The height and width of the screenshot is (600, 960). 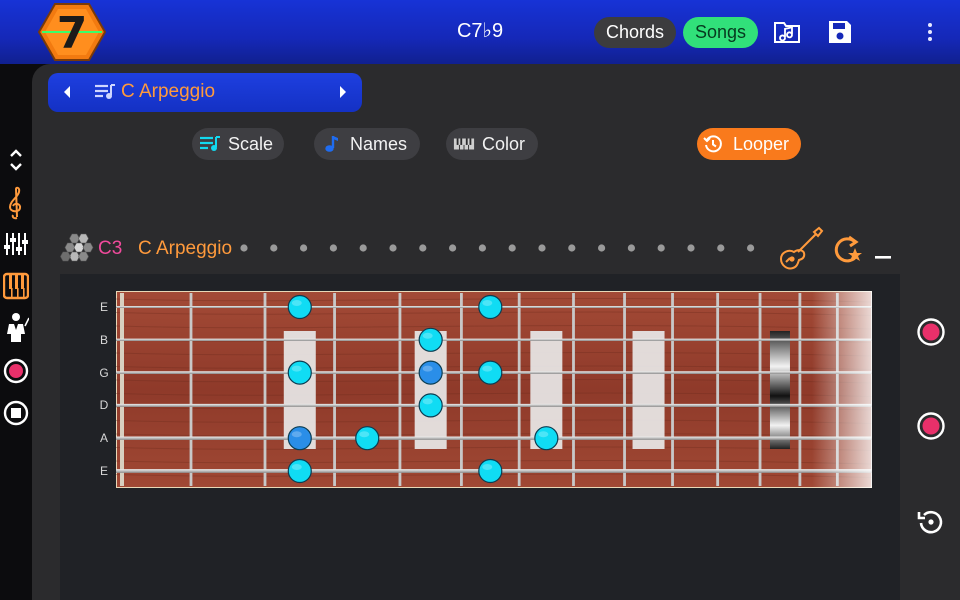 I want to click on names-button: Names, so click(x=367, y=144).